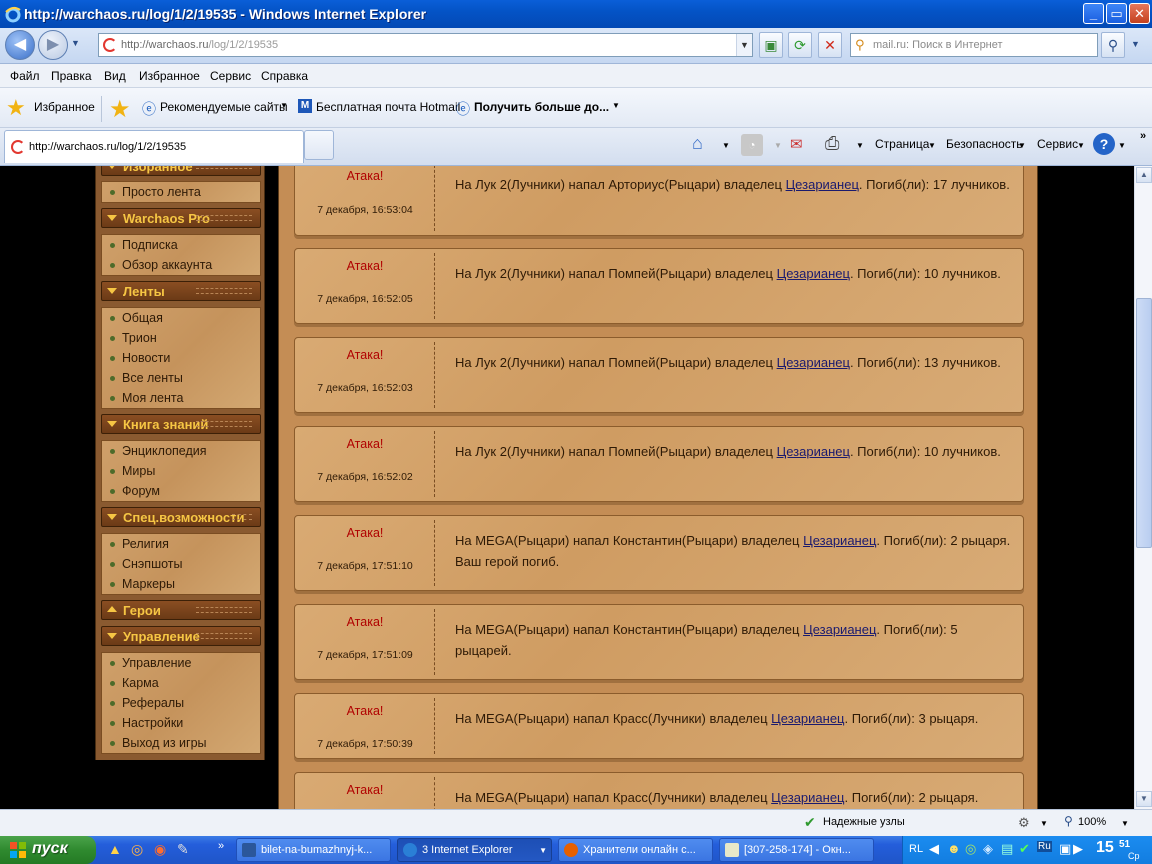  What do you see at coordinates (154, 146) in the screenshot?
I see `tab-current: http://warchaos.ru/log/1/2/19535` at bounding box center [154, 146].